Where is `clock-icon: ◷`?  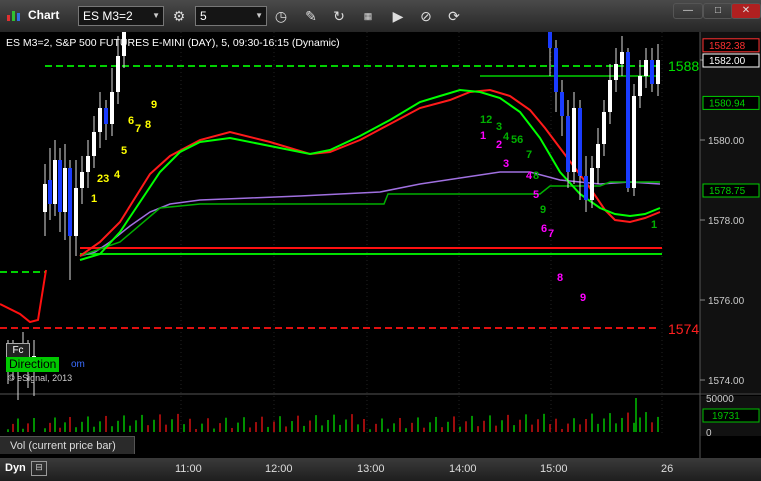 clock-icon: ◷ is located at coordinates (281, 16).